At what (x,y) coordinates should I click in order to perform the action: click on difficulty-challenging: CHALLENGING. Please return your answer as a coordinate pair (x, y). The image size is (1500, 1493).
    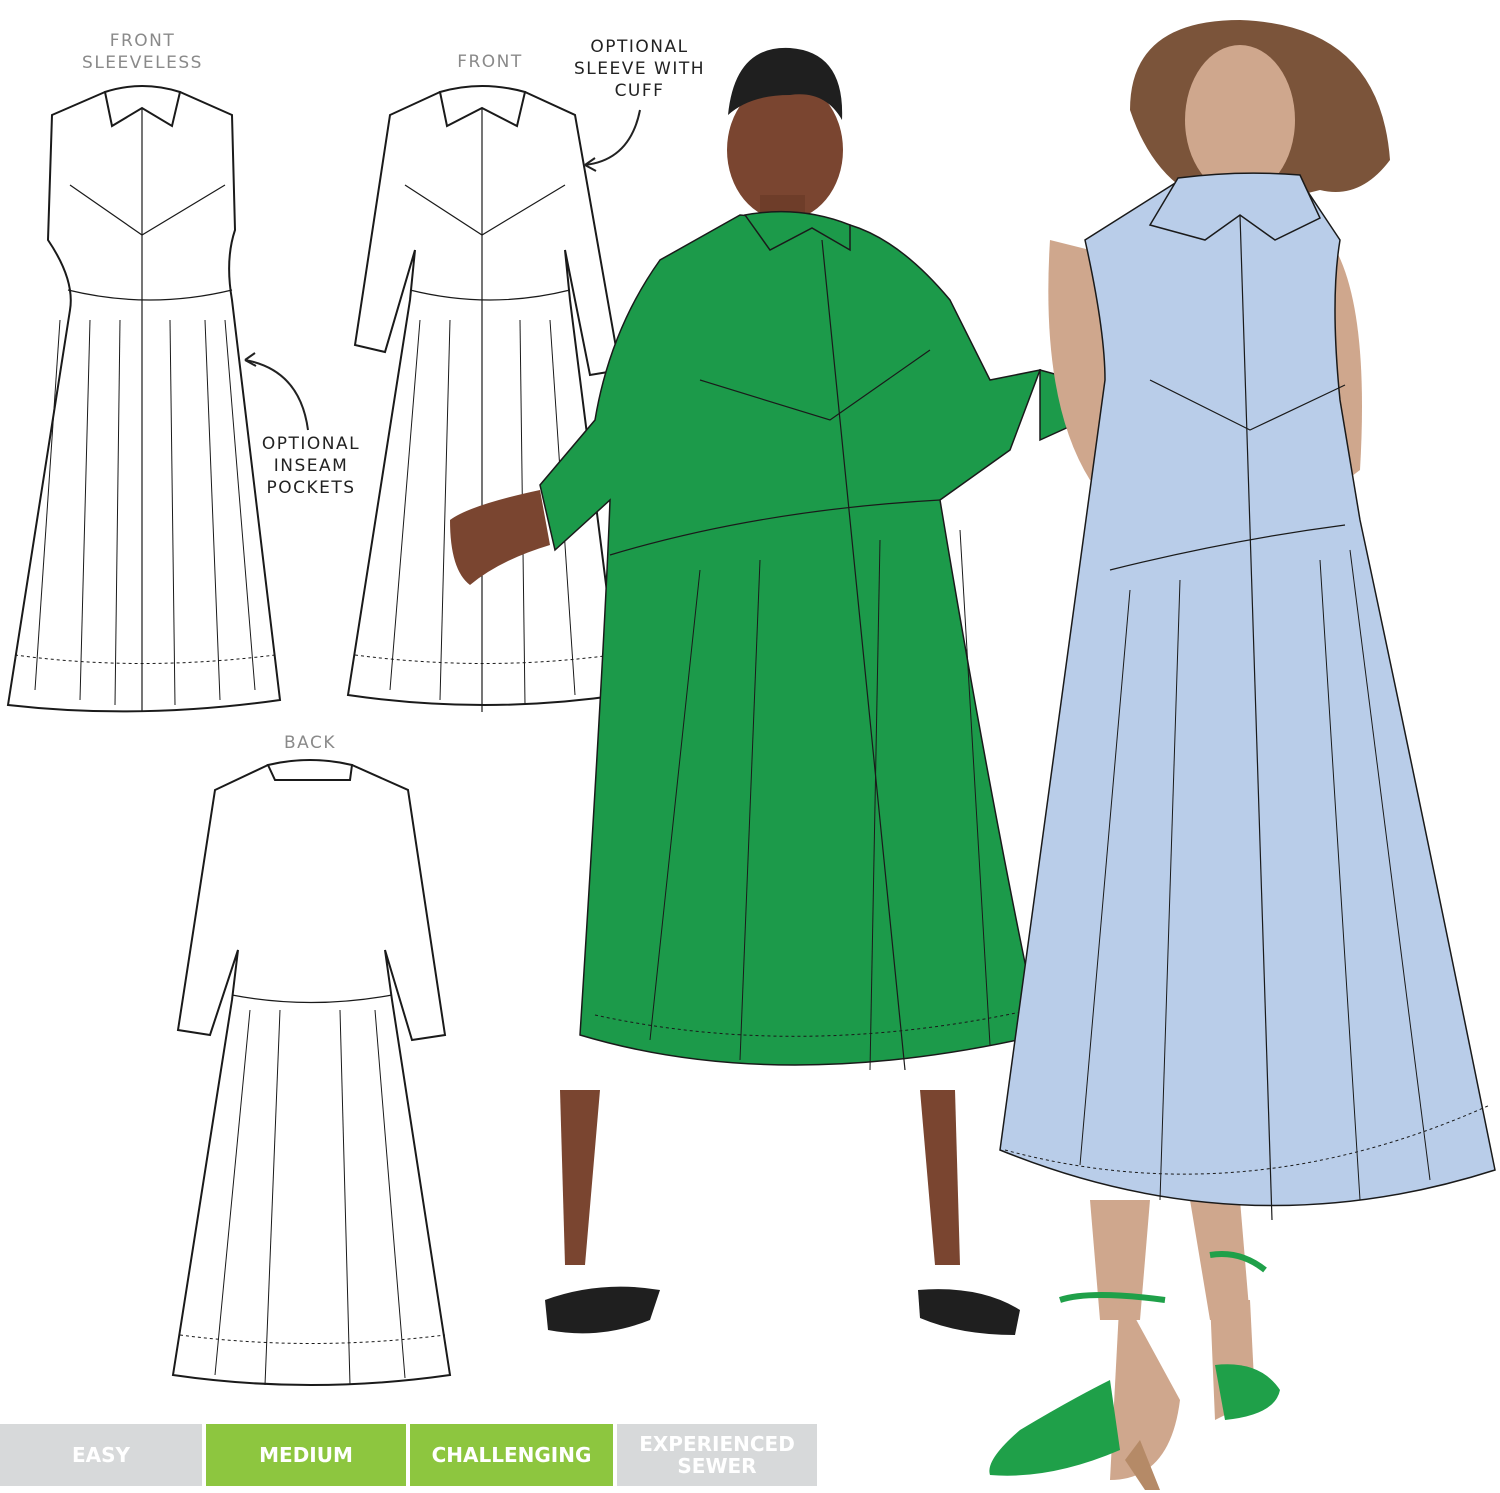
    Looking at the image, I should click on (511, 1455).